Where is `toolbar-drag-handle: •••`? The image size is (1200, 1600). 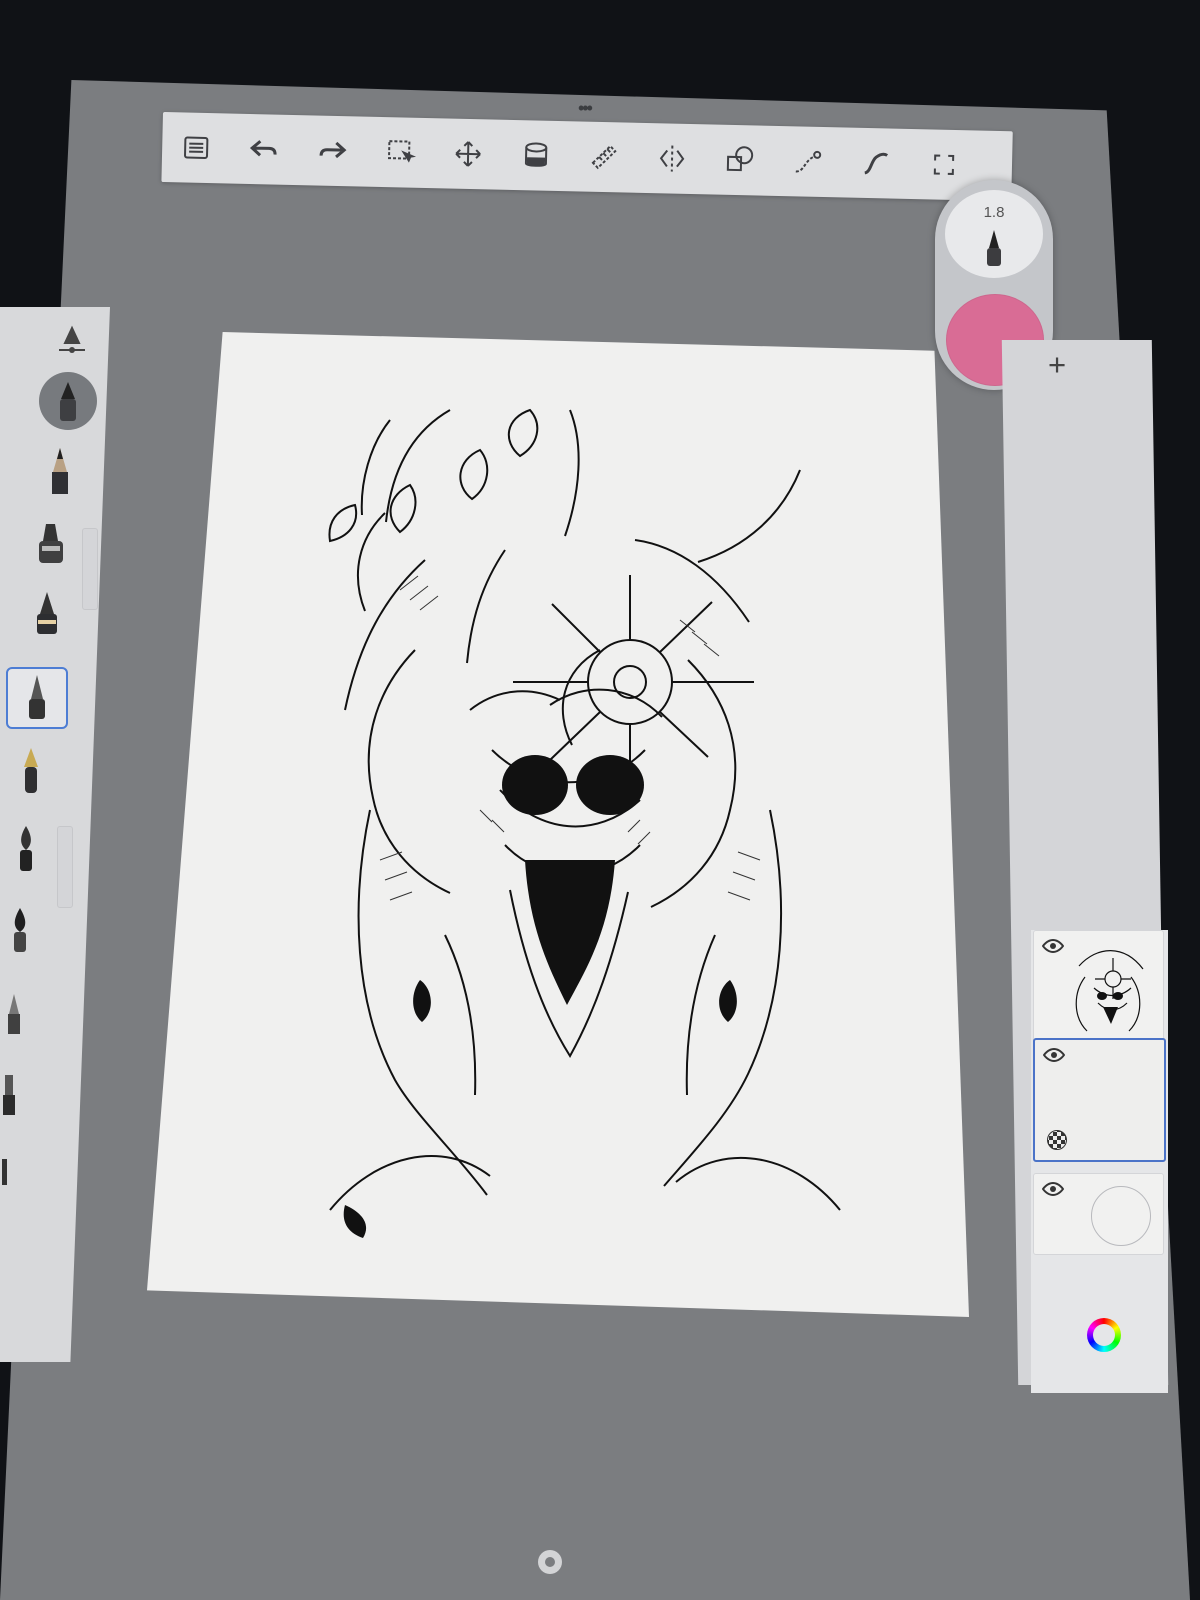
toolbar-drag-handle: ••• is located at coordinates (585, 108).